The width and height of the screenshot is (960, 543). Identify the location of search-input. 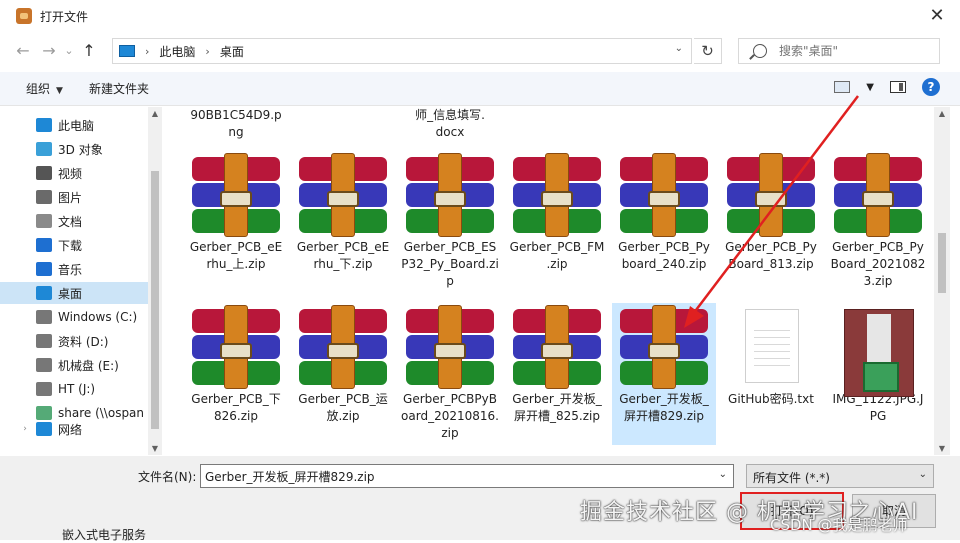
(854, 51).